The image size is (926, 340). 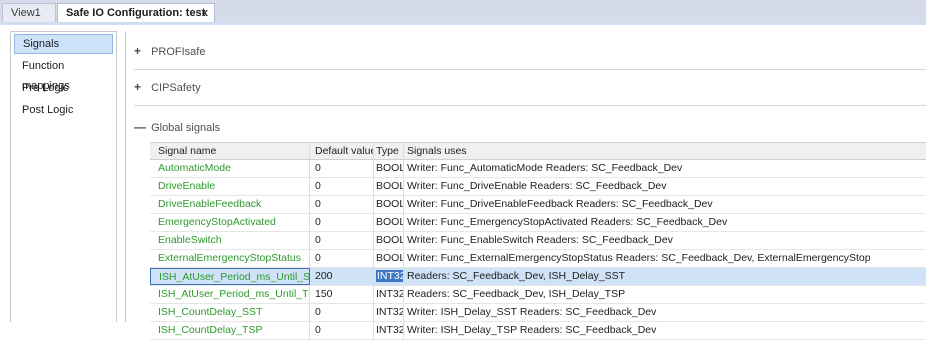 I want to click on default-value-cell: 200, so click(x=342, y=276).